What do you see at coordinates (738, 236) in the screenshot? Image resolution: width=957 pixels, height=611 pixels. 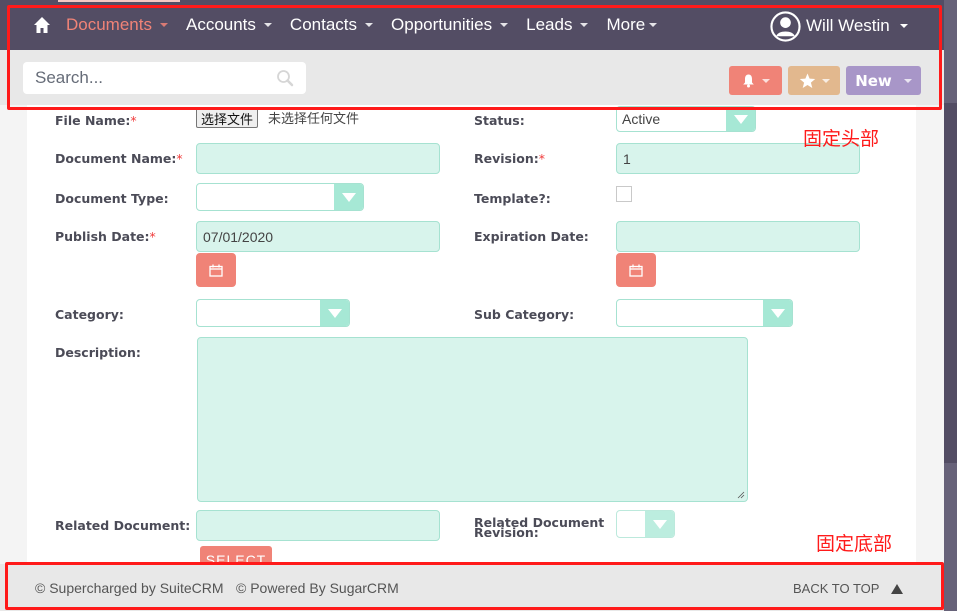 I see `expiration-date-input` at bounding box center [738, 236].